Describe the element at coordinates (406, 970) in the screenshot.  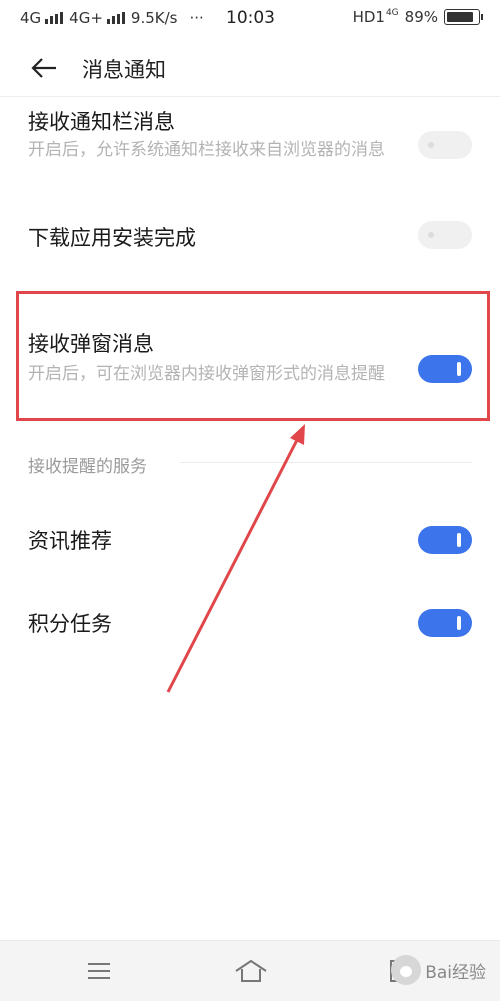
I see `paw-logo-icon` at that location.